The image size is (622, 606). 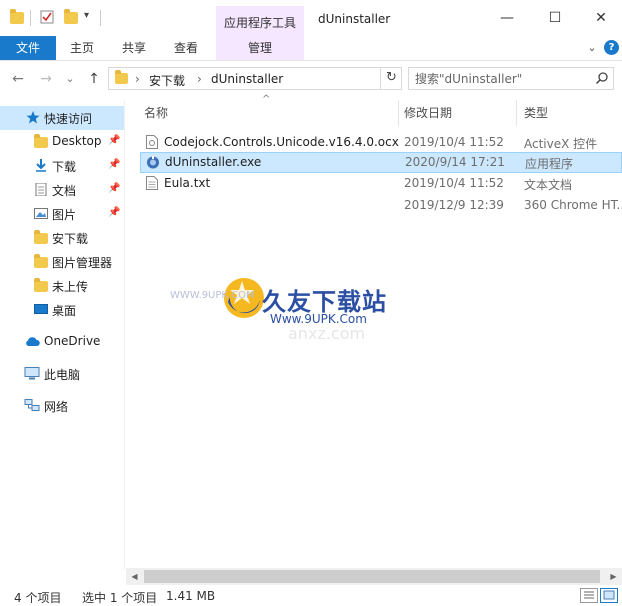 I want to click on network-icon, so click(x=32, y=405).